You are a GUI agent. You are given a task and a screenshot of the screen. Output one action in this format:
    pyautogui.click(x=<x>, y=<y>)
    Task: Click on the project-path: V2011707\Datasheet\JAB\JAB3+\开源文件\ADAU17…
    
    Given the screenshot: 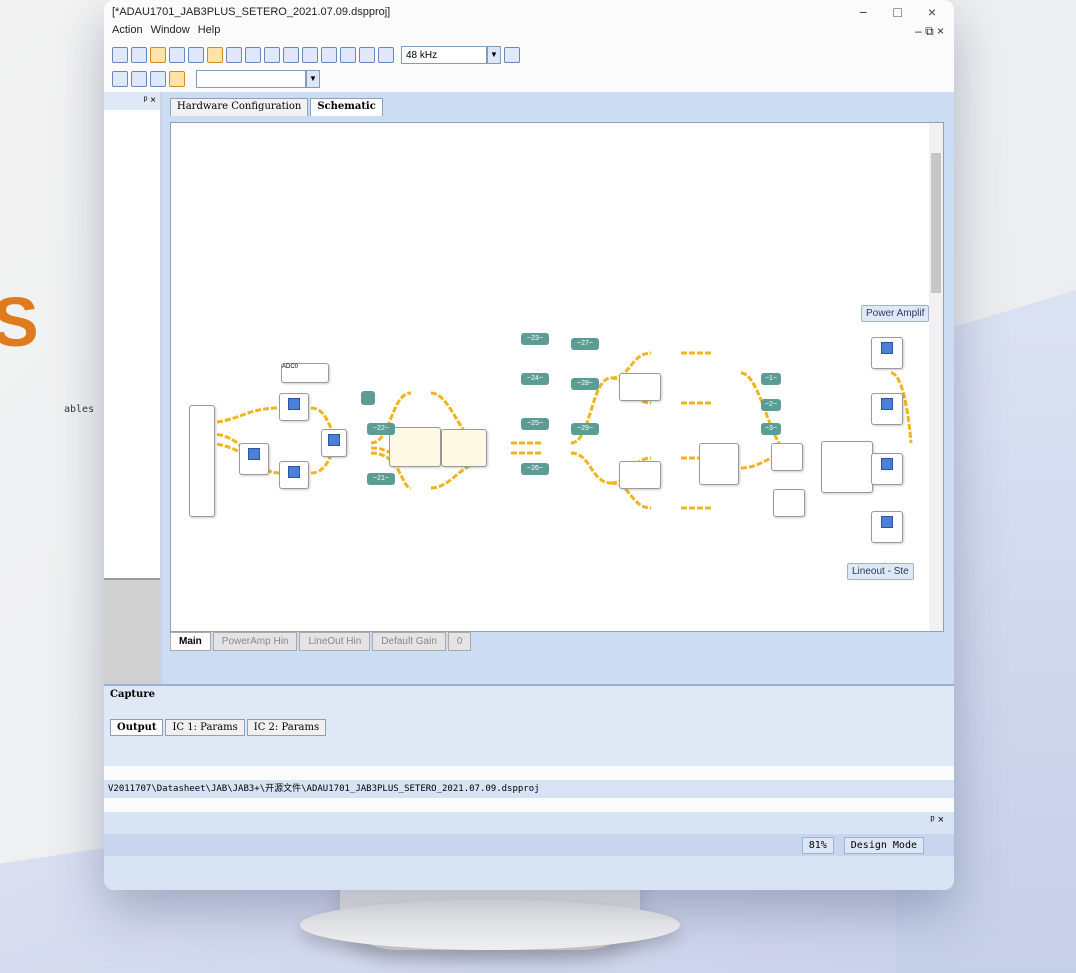 What is the action you would take?
    pyautogui.click(x=529, y=789)
    